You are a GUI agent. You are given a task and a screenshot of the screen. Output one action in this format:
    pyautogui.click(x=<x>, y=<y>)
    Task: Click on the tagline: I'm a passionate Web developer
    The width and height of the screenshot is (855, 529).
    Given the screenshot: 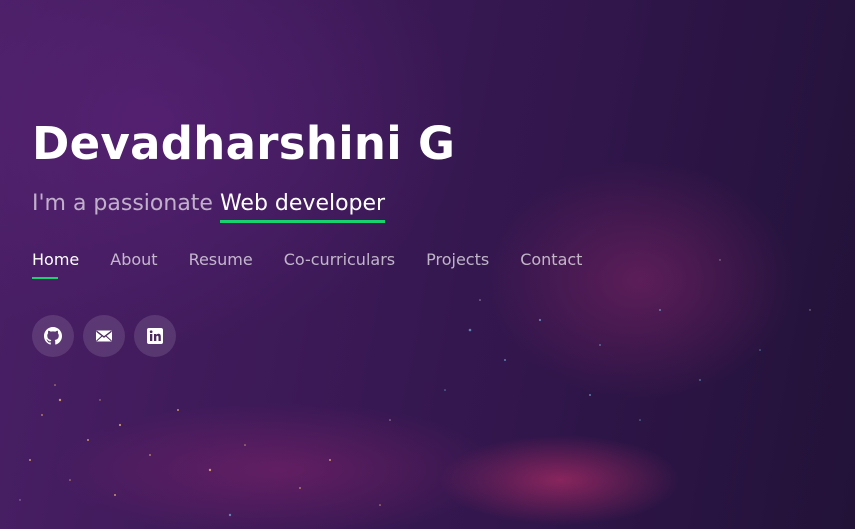 What is the action you would take?
    pyautogui.click(x=322, y=204)
    